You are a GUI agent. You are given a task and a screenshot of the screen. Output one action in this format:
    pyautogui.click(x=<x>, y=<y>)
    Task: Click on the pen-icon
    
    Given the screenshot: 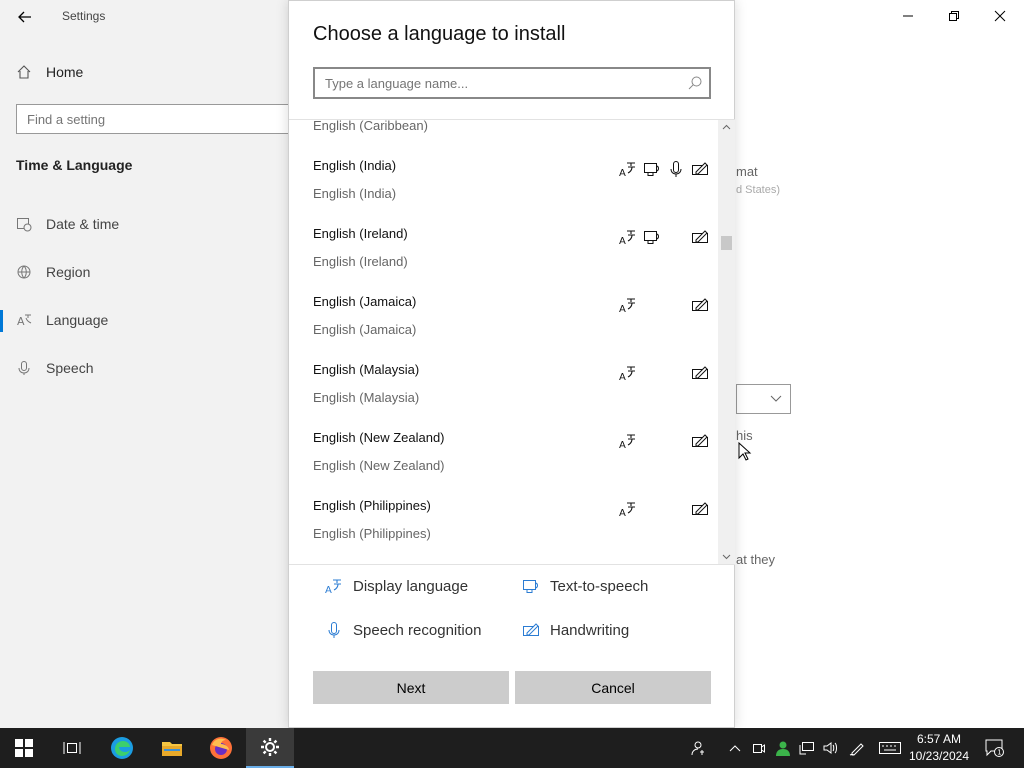 What is the action you would take?
    pyautogui.click(x=857, y=748)
    